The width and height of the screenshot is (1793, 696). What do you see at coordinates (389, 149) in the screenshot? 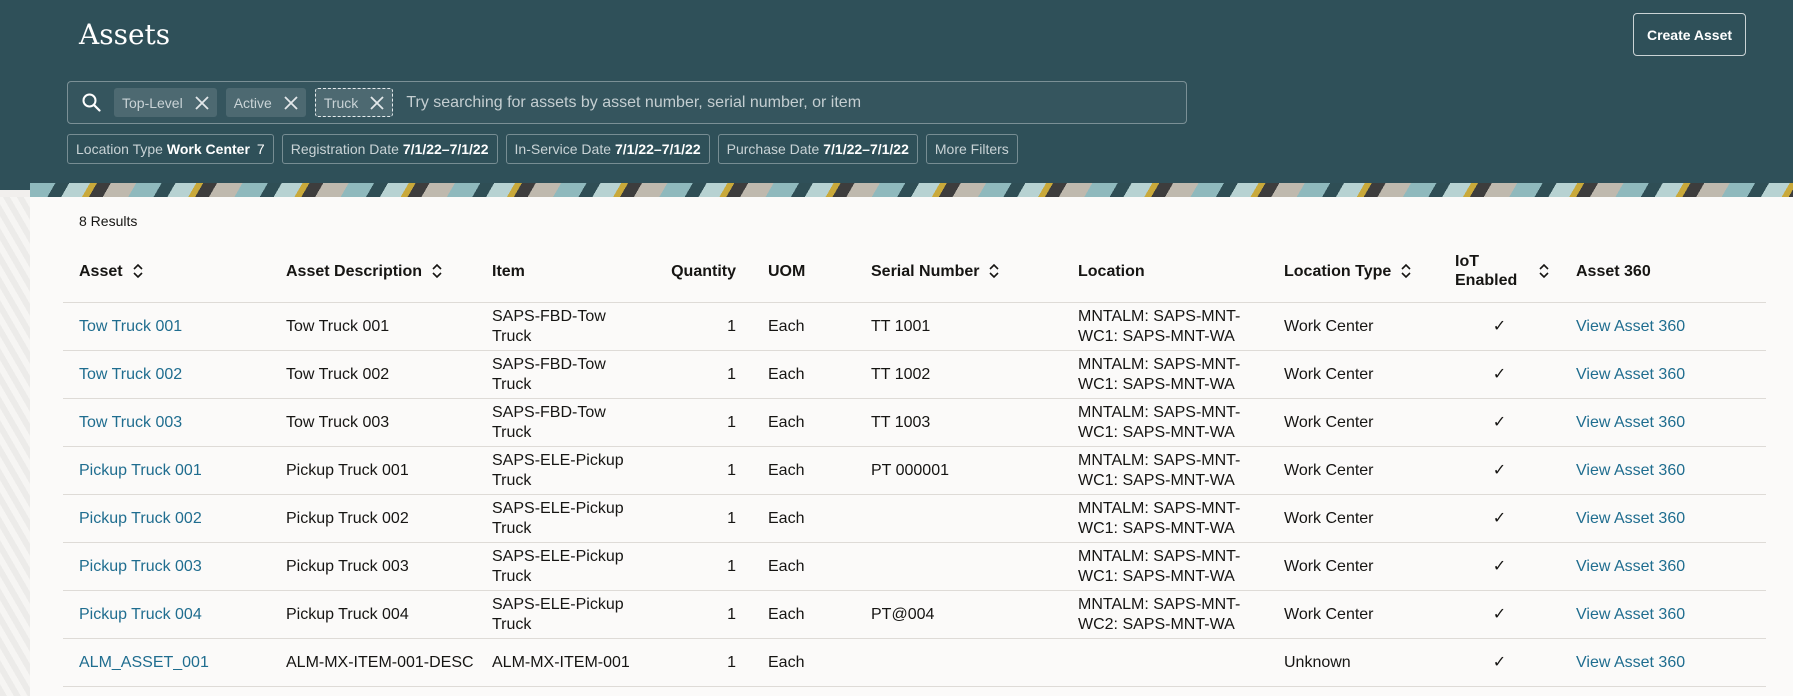
I see `filter-registration-date: Registration Date 7/1/22–7/1/22` at bounding box center [389, 149].